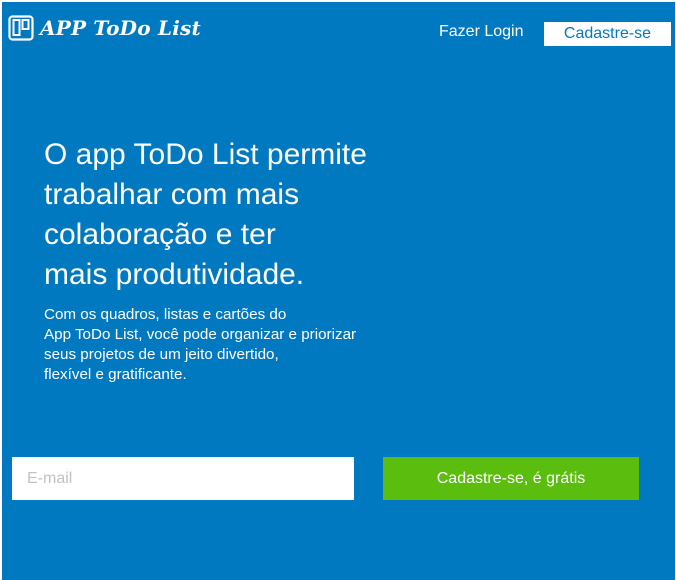  I want to click on signup-free-button: Cadastre-se, é grátis, so click(511, 478).